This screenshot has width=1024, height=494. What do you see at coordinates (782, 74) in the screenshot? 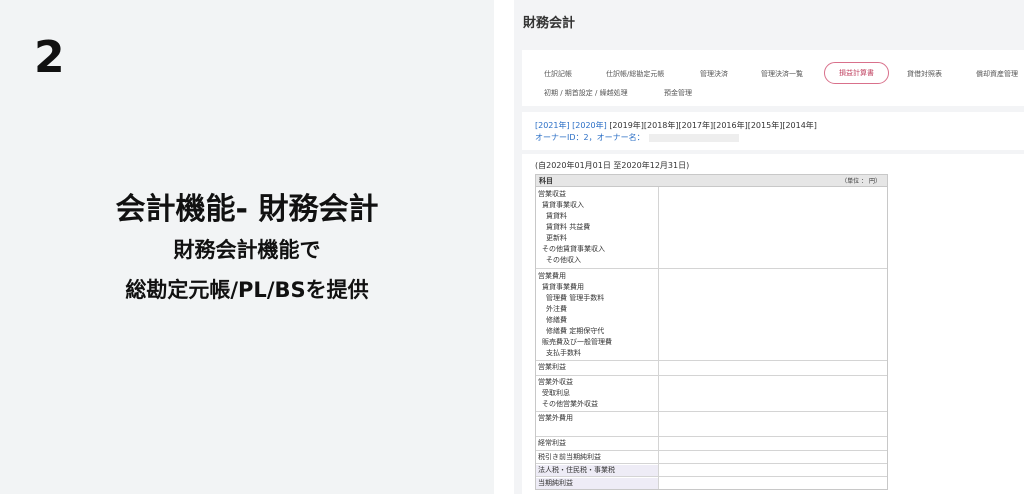
I see `tab-management-settlement-list: 管理決済一覧` at bounding box center [782, 74].